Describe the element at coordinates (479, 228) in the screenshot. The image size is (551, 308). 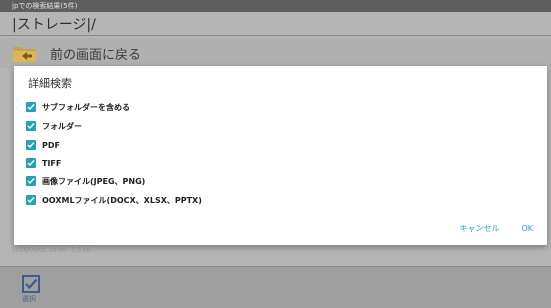
I see `cancel-button: キャンセル` at that location.